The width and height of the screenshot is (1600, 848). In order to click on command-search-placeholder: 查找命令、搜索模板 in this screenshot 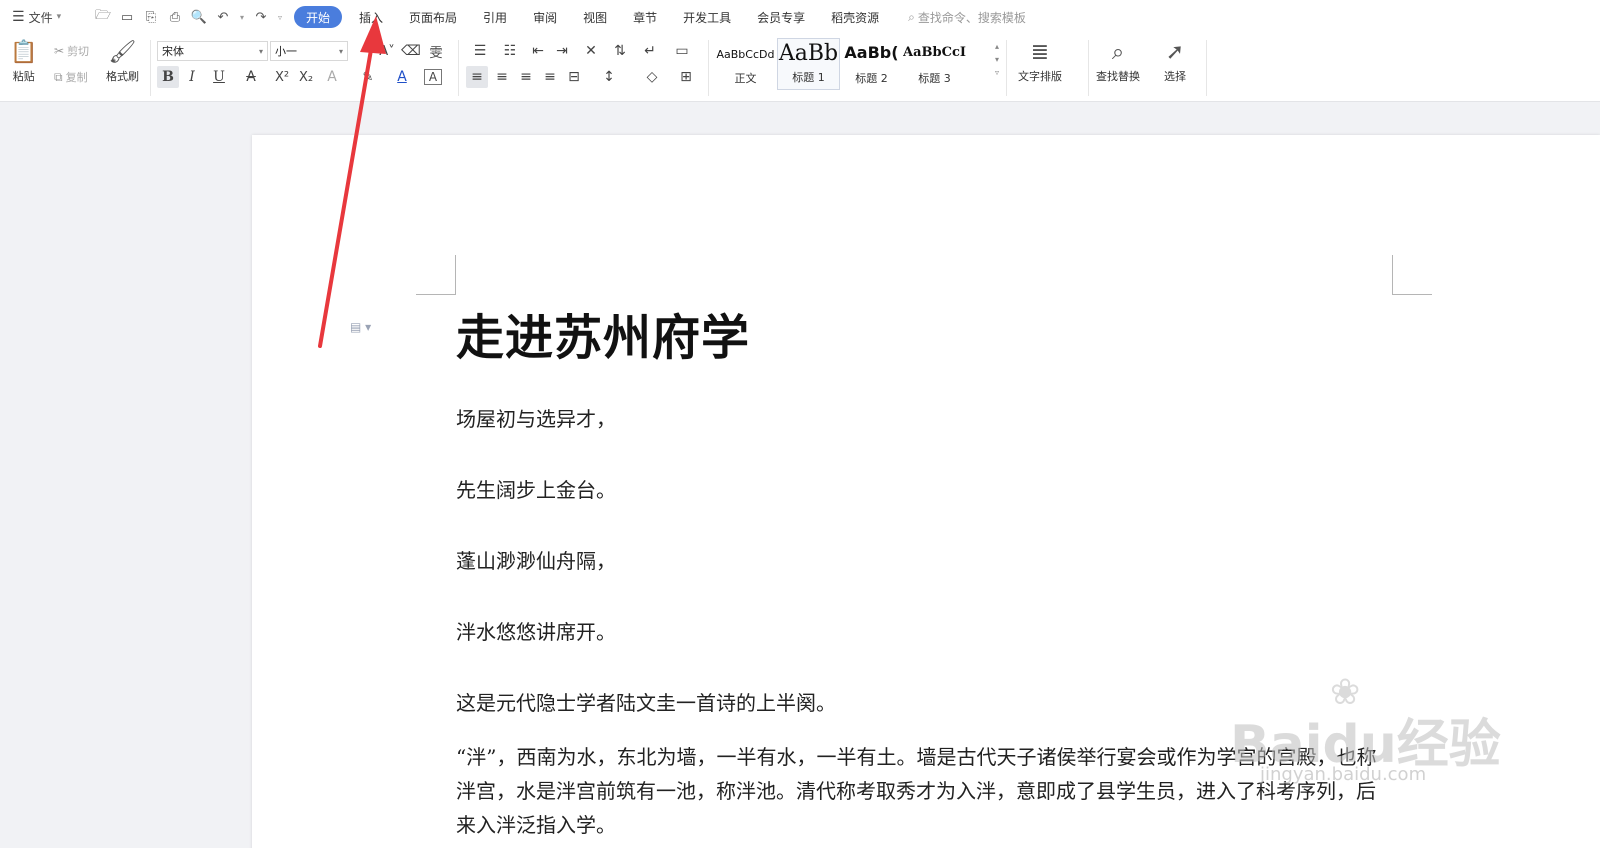, I will do `click(971, 17)`.